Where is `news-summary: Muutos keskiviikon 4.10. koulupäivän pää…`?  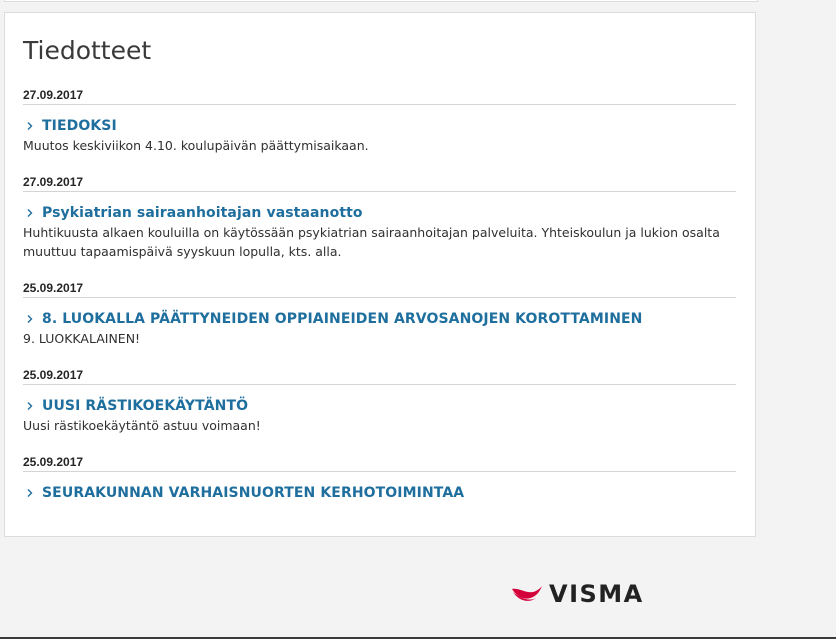 news-summary: Muutos keskiviikon 4.10. koulupäivän pää… is located at coordinates (196, 145).